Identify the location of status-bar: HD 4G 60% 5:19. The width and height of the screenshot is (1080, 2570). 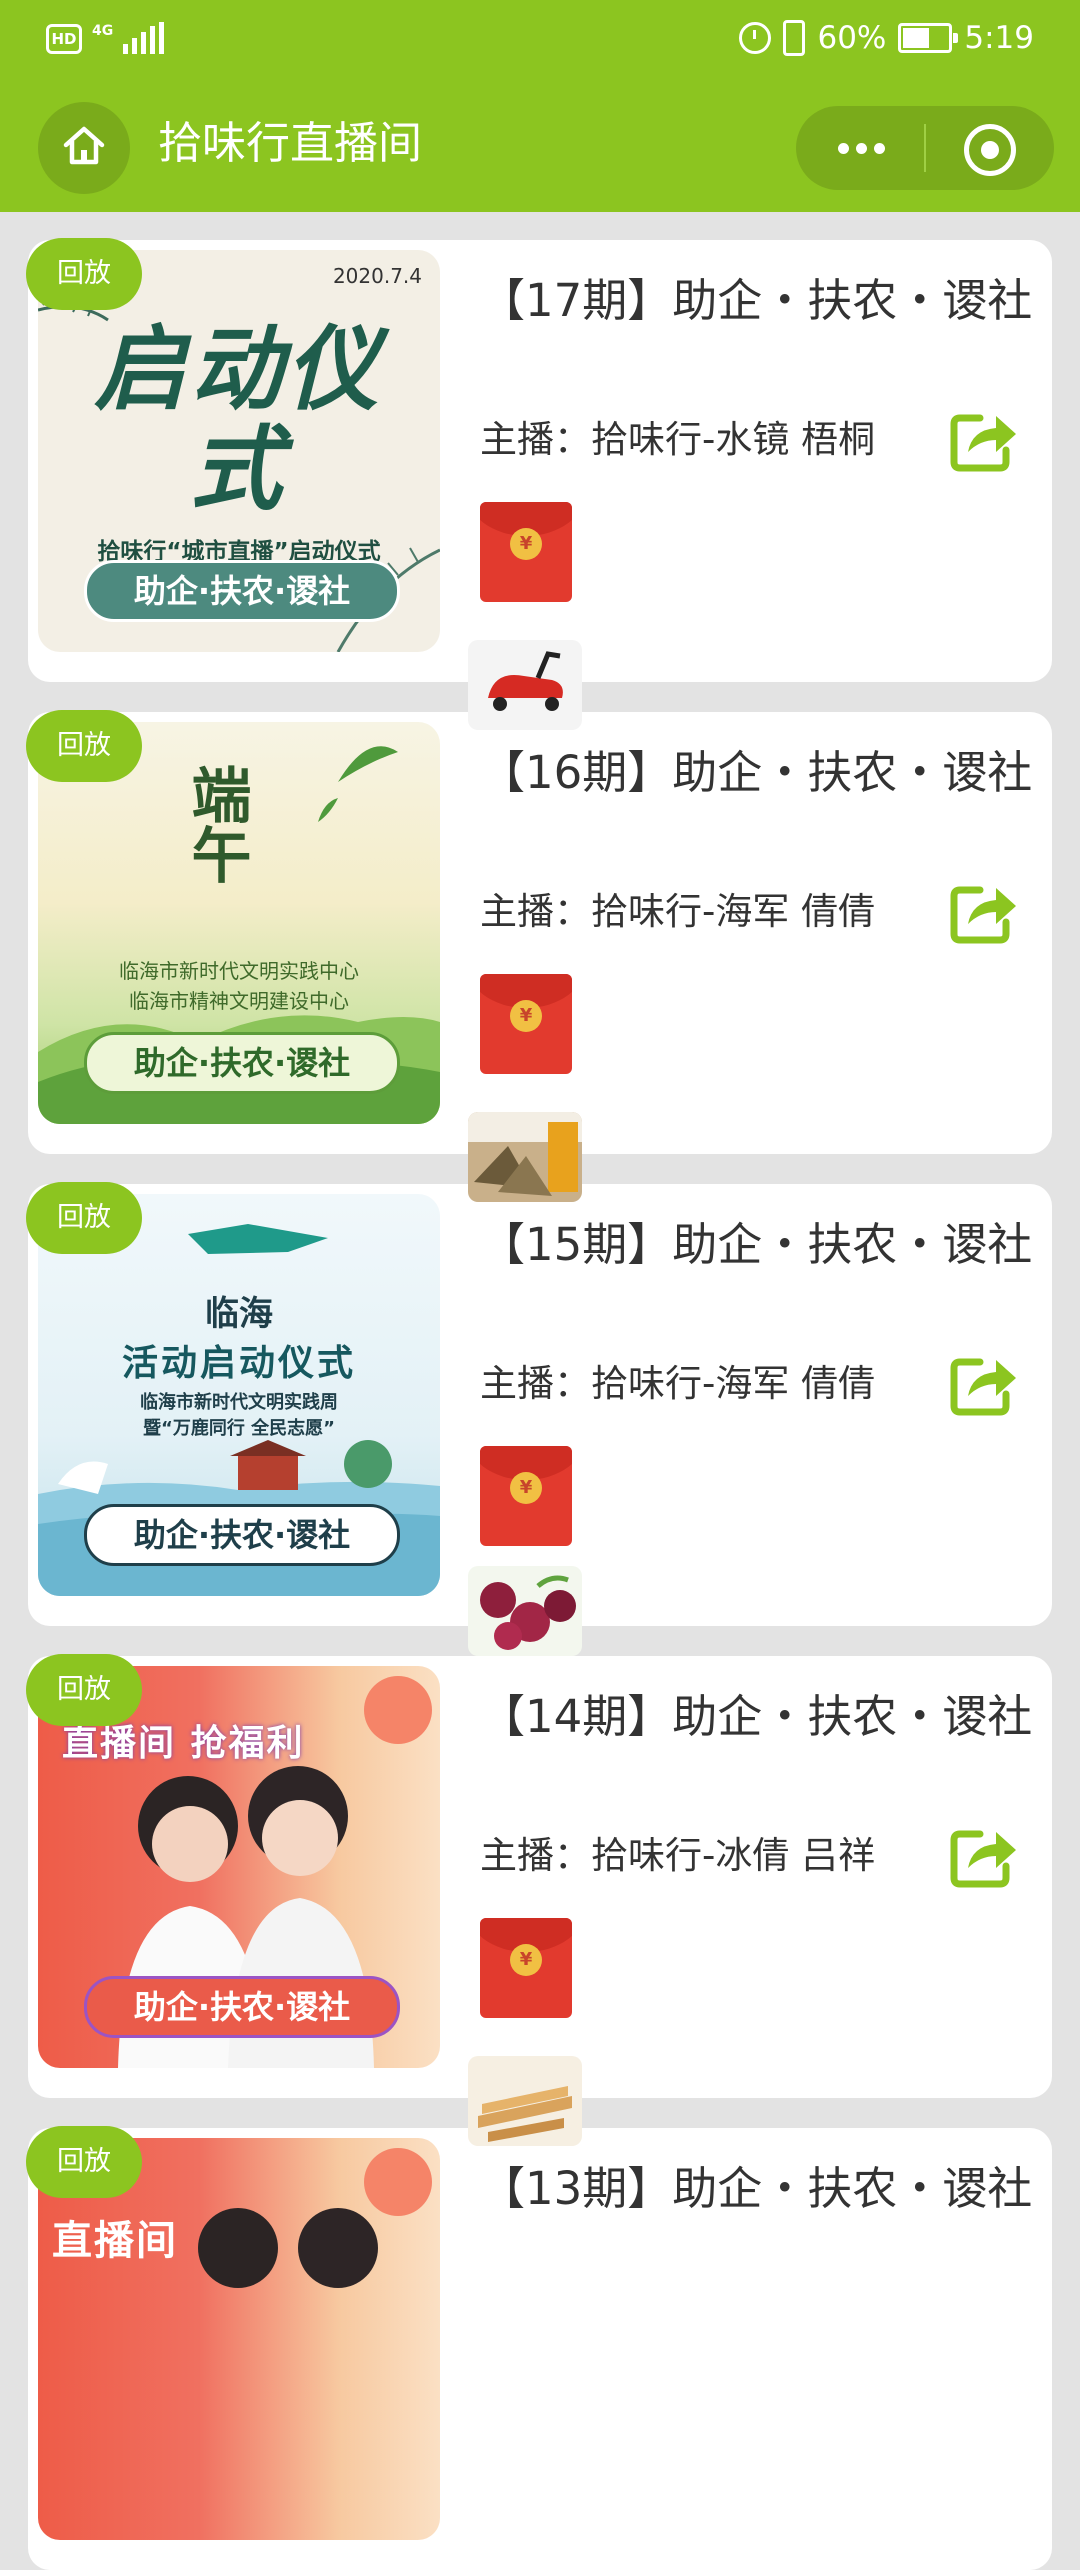
(540, 43).